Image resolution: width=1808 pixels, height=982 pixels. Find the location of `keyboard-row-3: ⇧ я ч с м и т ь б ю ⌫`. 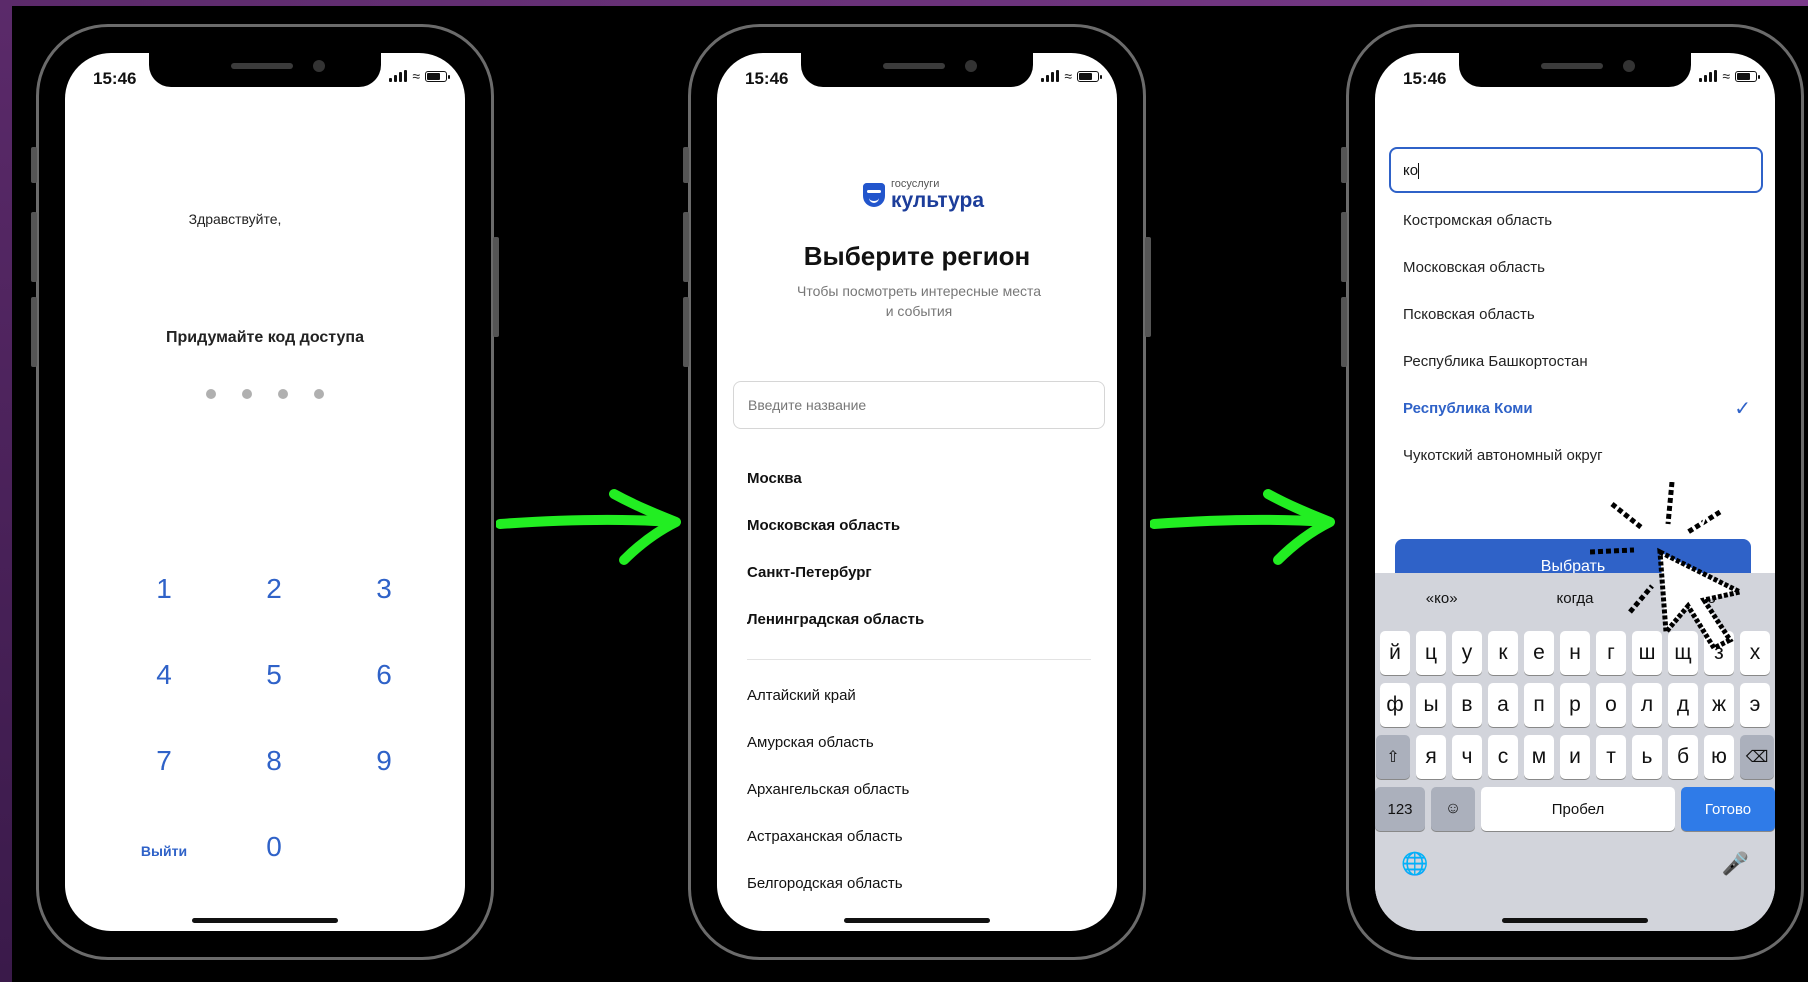

keyboard-row-3: ⇧ я ч с м и т ь б ю ⌫ is located at coordinates (1575, 757).